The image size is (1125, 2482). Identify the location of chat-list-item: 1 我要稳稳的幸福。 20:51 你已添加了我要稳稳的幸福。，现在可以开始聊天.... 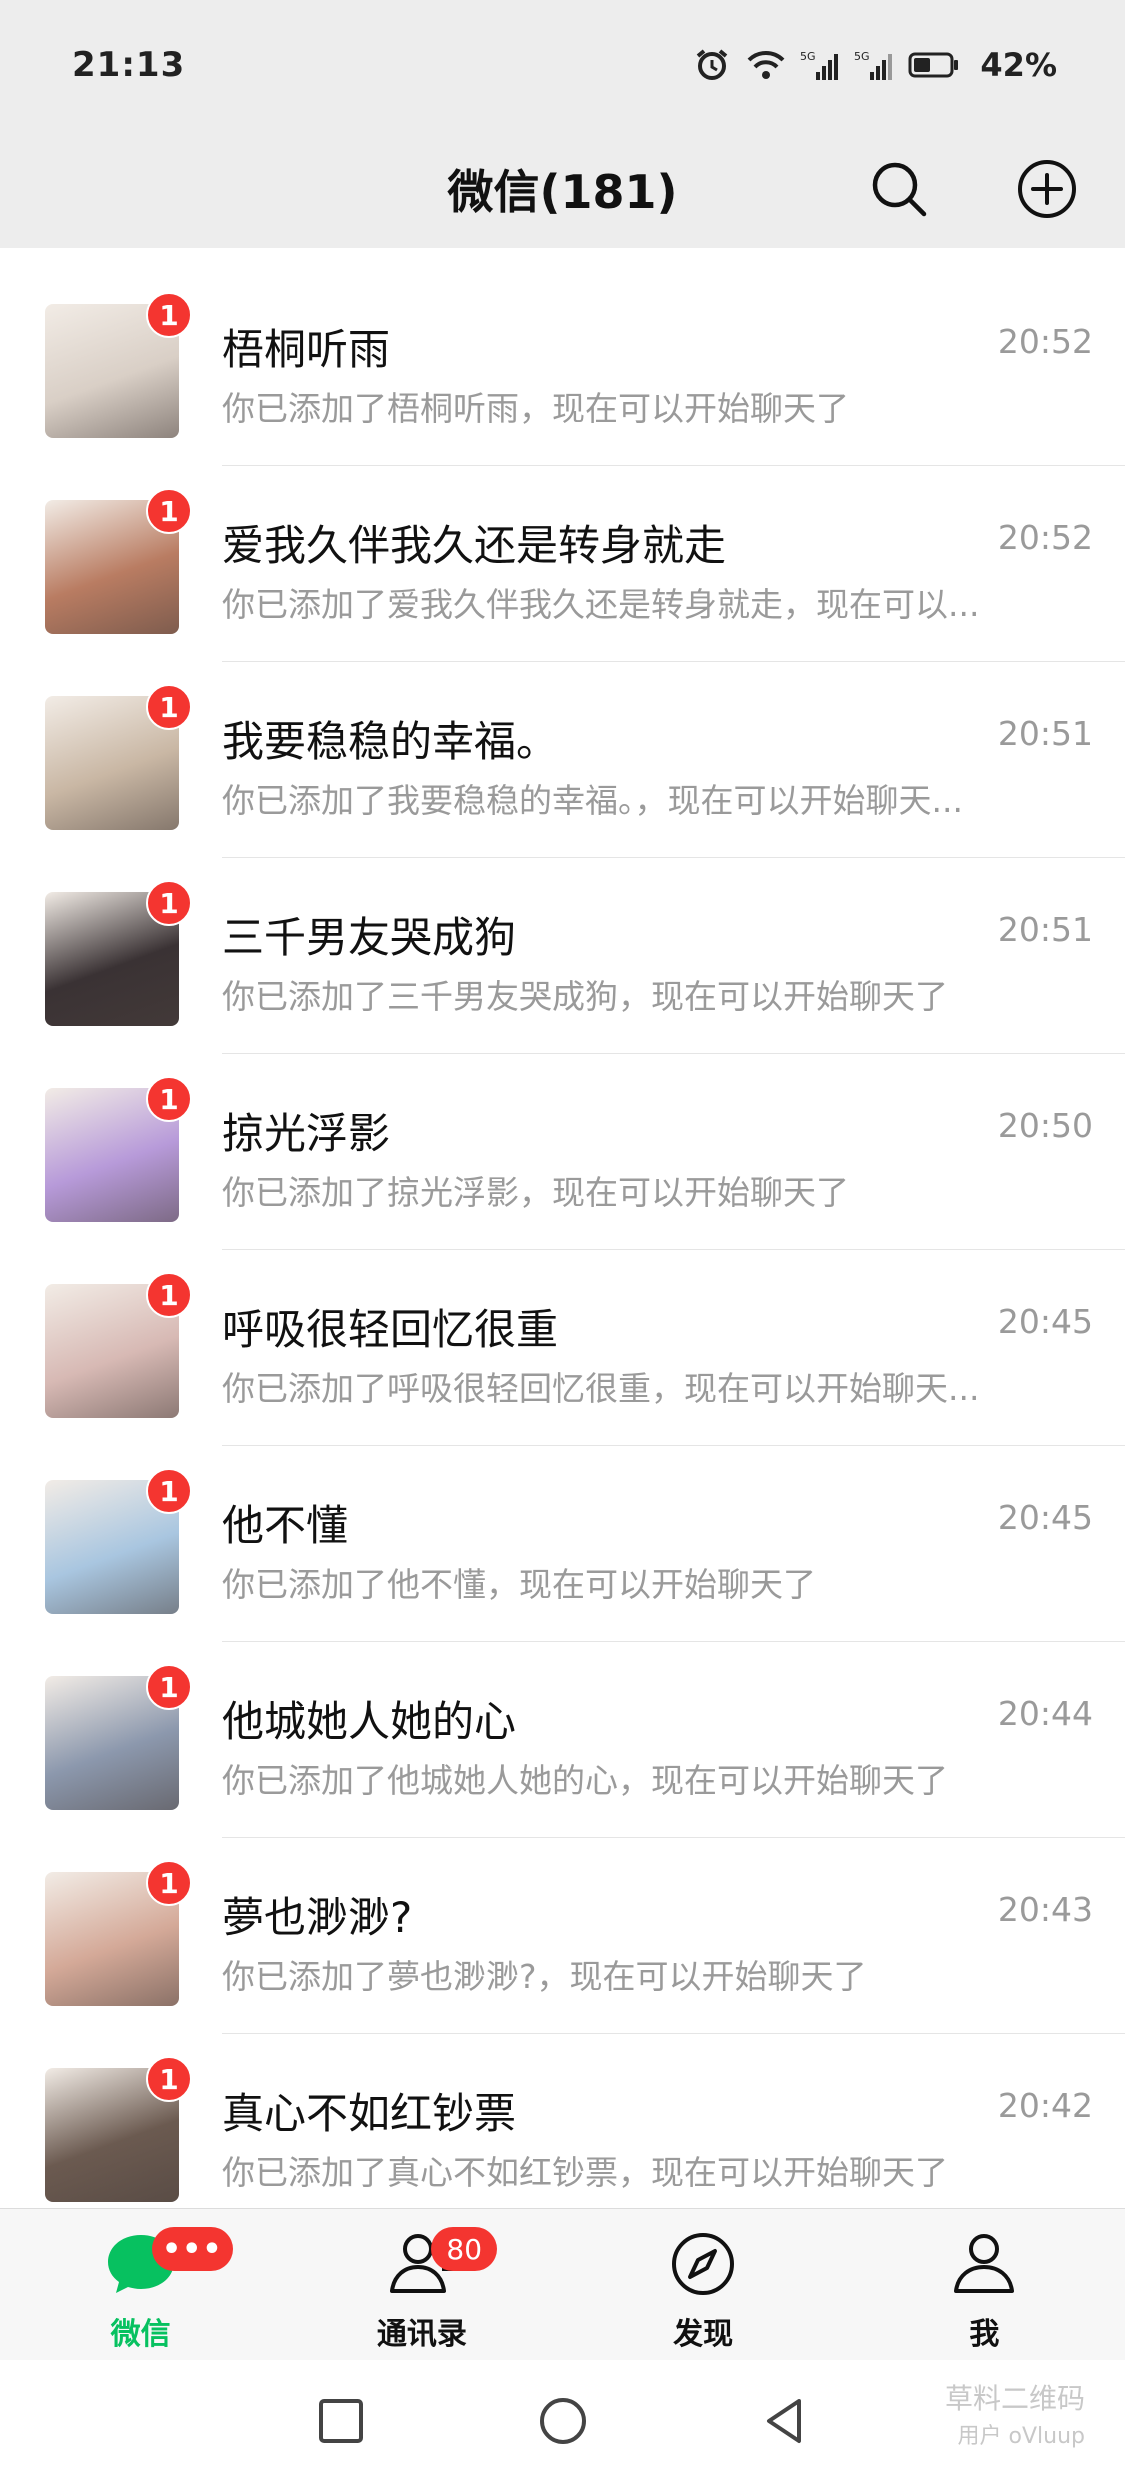
(562, 760).